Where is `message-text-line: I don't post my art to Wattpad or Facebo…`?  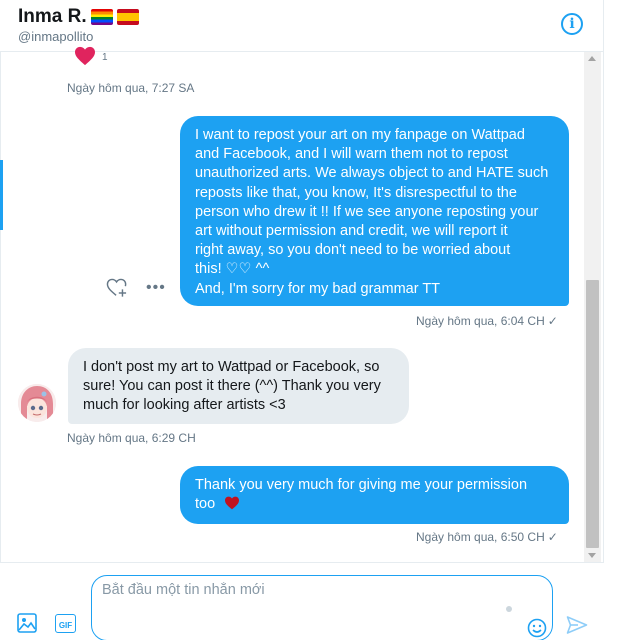
message-text-line: I don't post my art to Wattpad or Facebo… is located at coordinates (231, 367).